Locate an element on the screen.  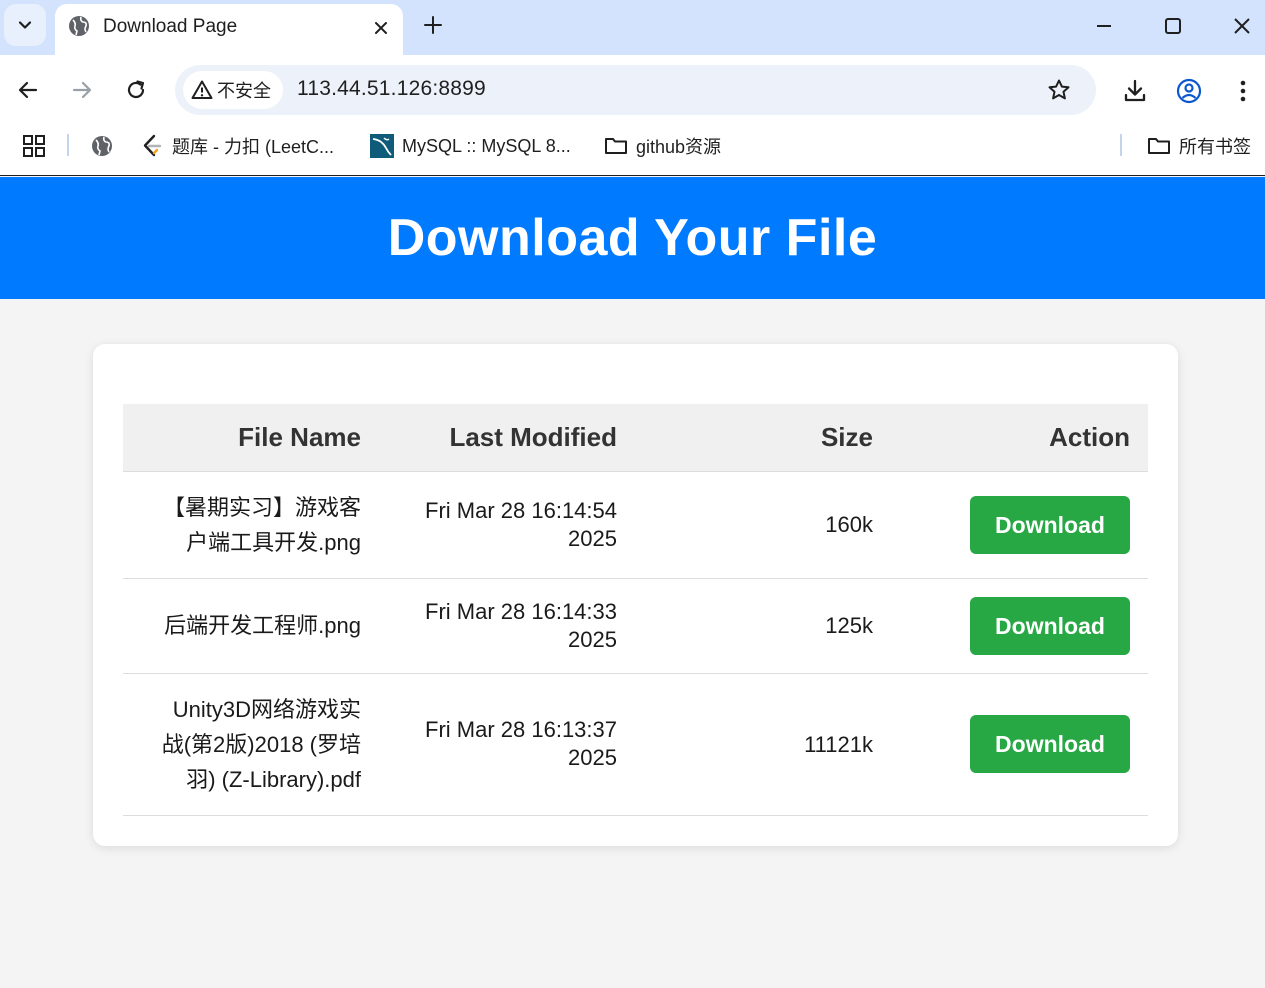
page-title: Download Your File is located at coordinates (632, 238).